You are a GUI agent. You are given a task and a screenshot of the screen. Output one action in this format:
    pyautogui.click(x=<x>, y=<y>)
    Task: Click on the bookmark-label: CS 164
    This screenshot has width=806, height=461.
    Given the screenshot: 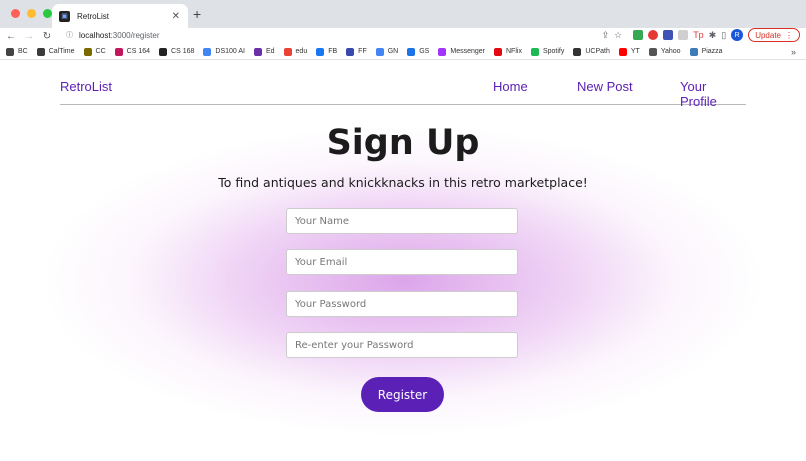 What is the action you would take?
    pyautogui.click(x=138, y=51)
    